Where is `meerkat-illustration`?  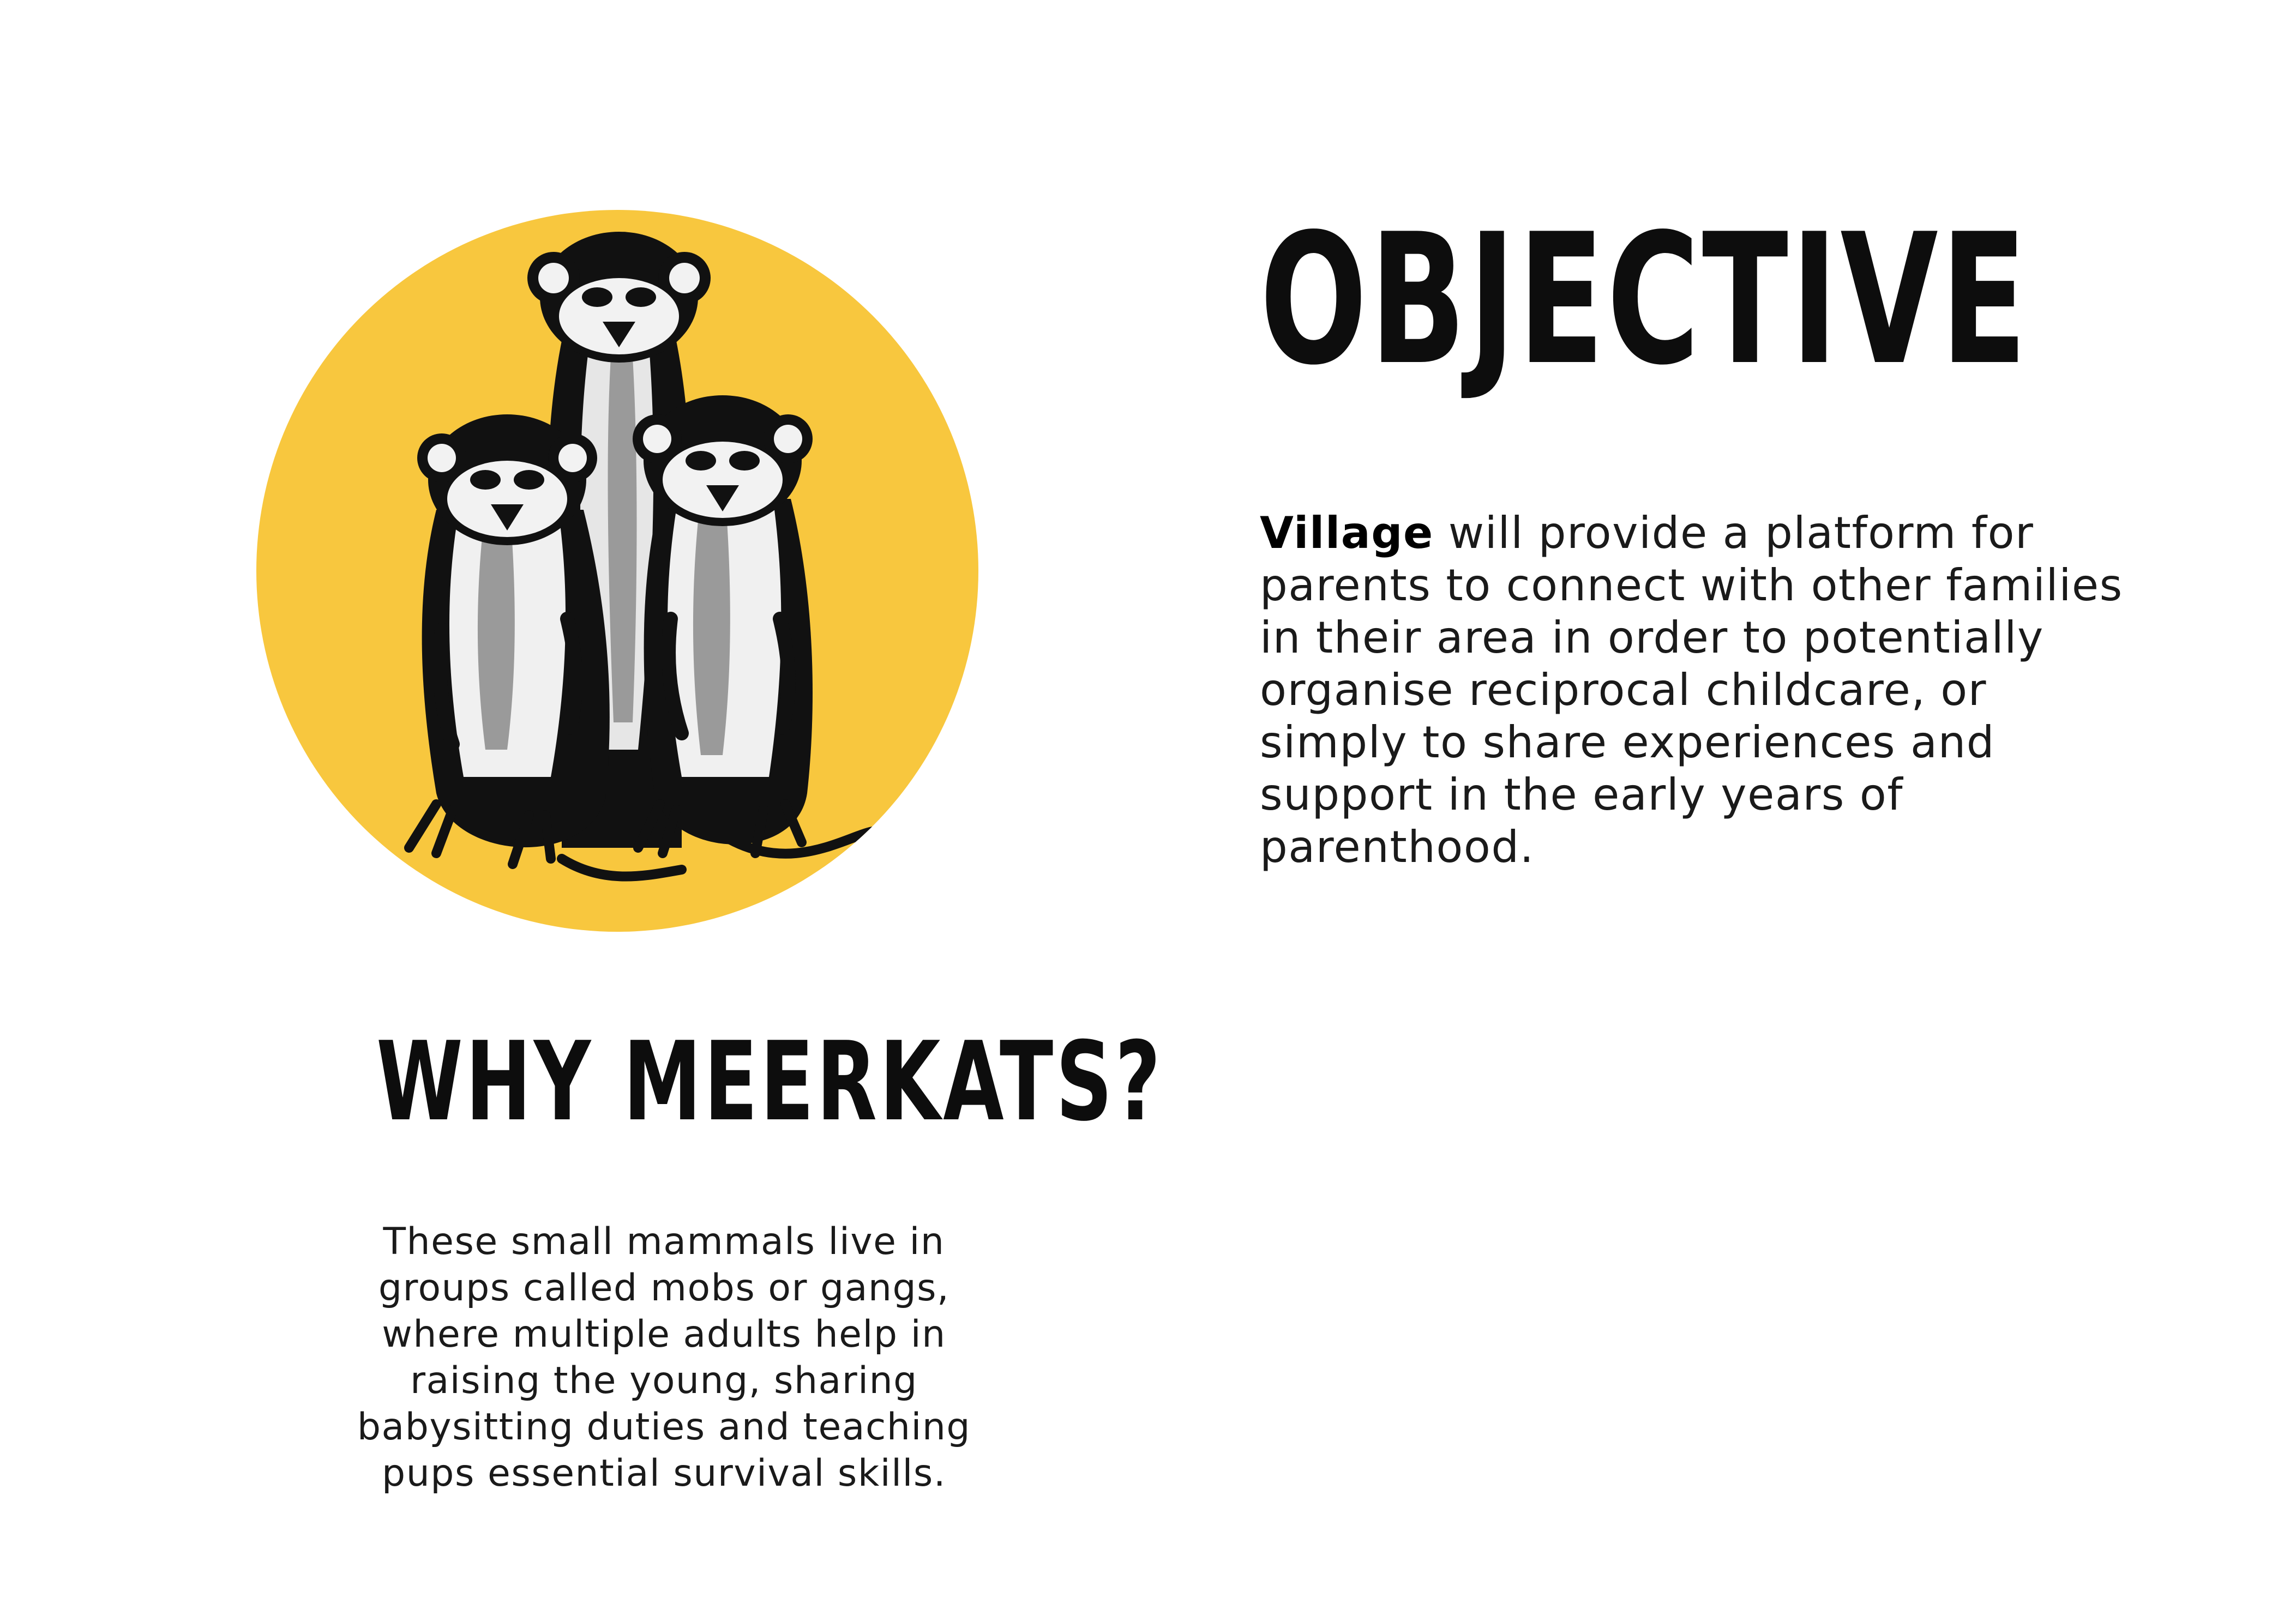 meerkat-illustration is located at coordinates (617, 571).